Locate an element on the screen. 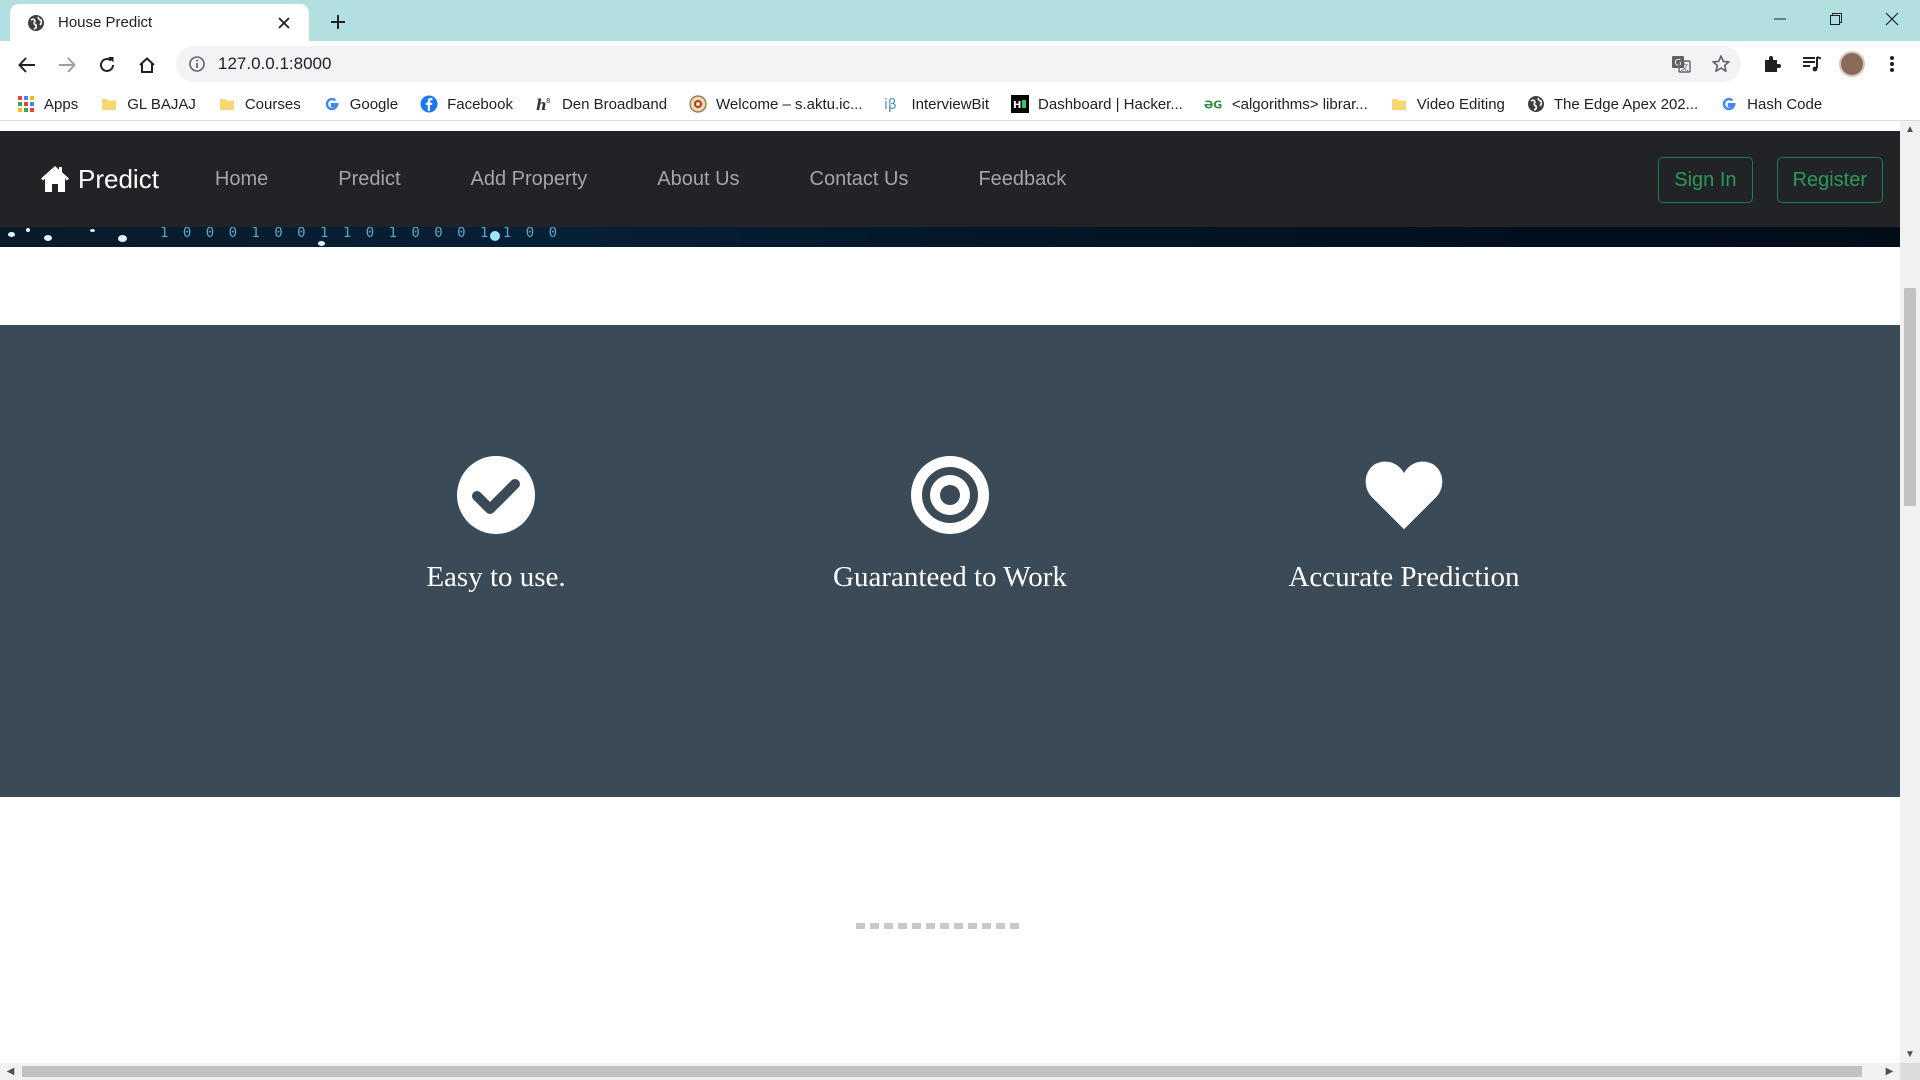 The image size is (1920, 1080). bookmark-den-broadband: h8 Den Broadband is located at coordinates (600, 104).